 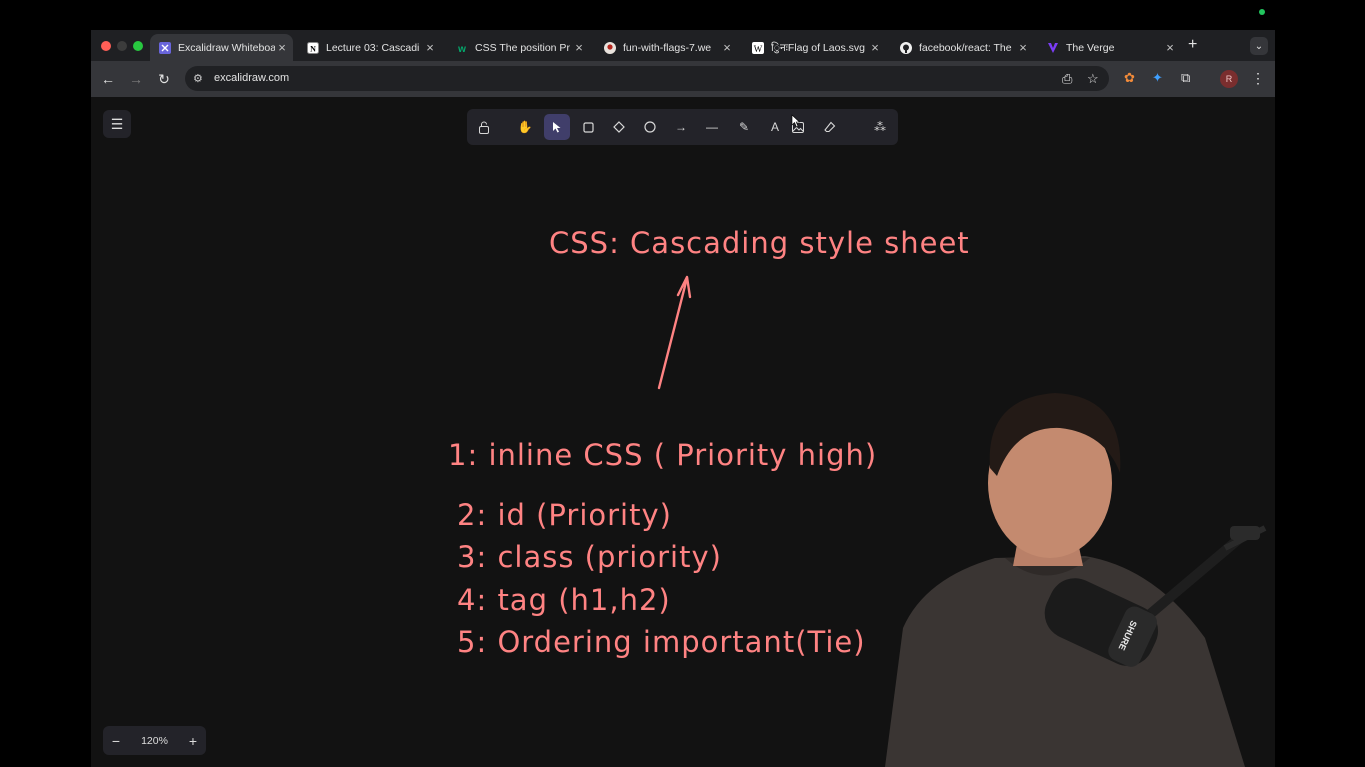 I want to click on tab-title: fun-with-flags-7.we, so click(x=667, y=47).